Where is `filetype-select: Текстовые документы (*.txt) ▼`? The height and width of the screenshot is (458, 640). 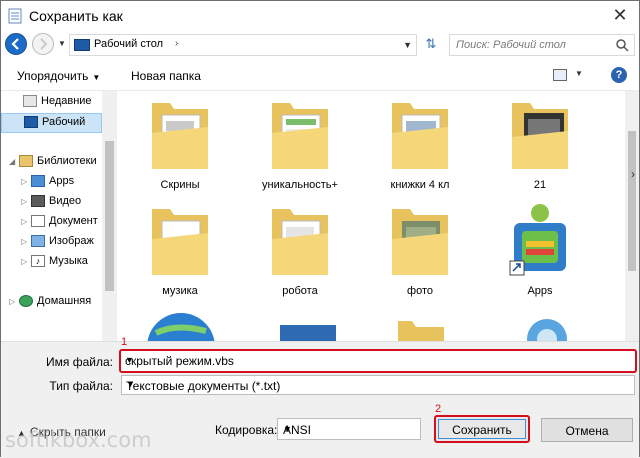
filetype-select: Текстовые документы (*.txt) ▼ is located at coordinates (378, 385).